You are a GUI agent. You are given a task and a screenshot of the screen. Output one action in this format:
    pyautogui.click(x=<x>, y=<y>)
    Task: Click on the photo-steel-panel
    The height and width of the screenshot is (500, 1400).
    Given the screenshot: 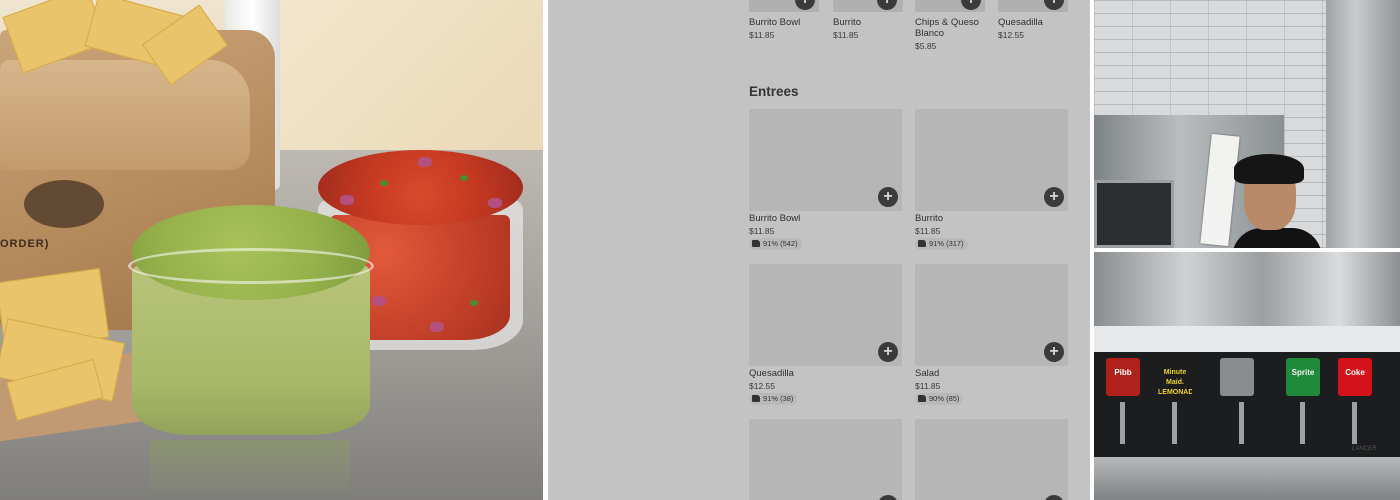 What is the action you would take?
    pyautogui.click(x=1363, y=124)
    